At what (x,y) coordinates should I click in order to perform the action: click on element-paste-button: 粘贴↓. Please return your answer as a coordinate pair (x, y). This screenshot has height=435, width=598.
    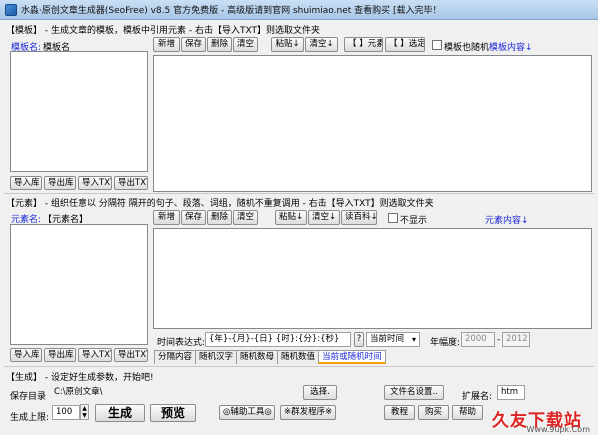
    Looking at the image, I should click on (291, 217).